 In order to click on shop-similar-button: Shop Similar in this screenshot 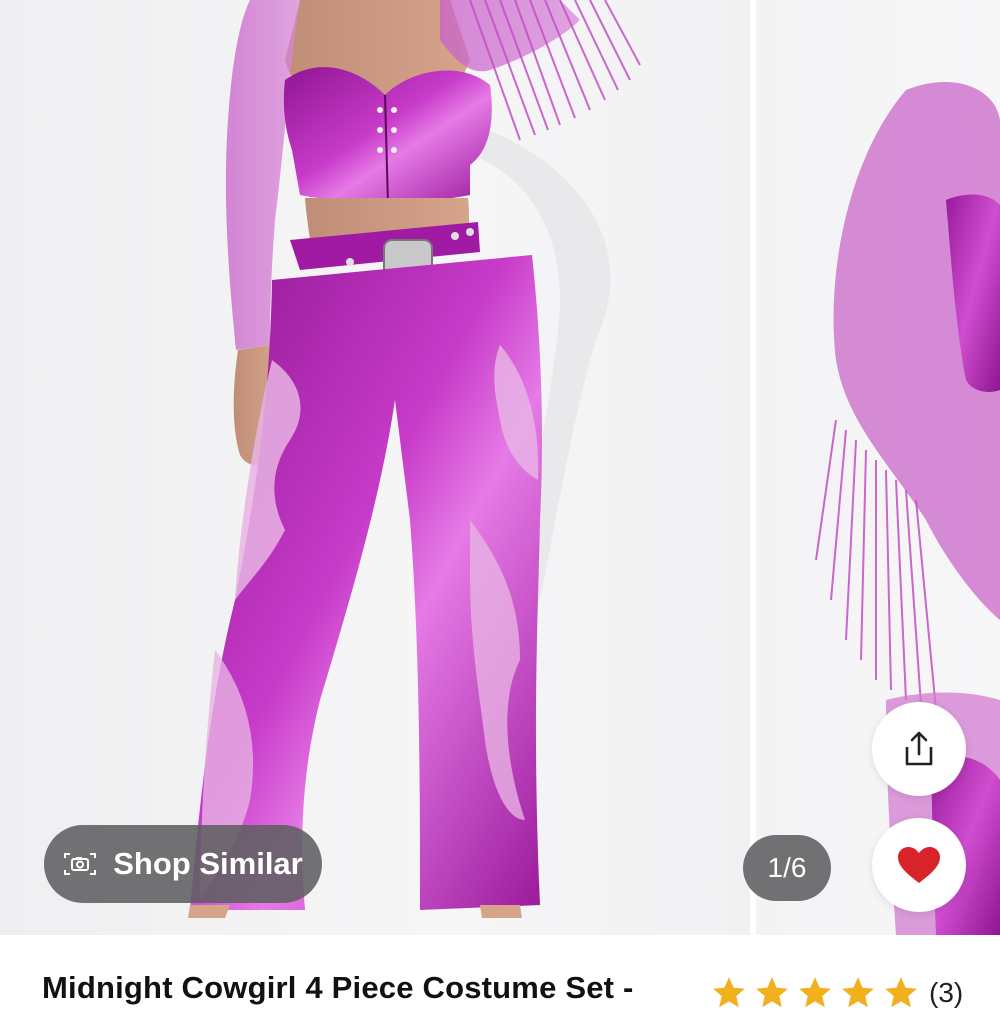, I will do `click(183, 864)`.